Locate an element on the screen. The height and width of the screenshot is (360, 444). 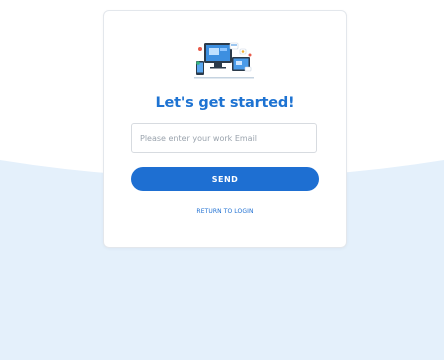
devices-illustration-icon is located at coordinates (224, 60).